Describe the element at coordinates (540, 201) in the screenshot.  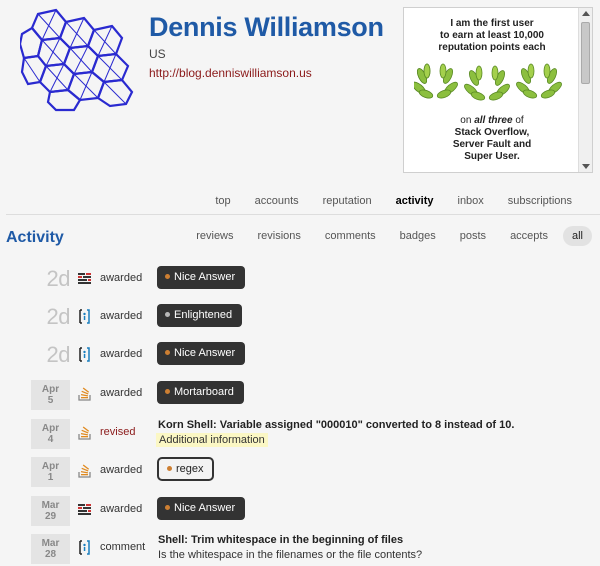
I see `tab-subscriptions: subscriptions` at that location.